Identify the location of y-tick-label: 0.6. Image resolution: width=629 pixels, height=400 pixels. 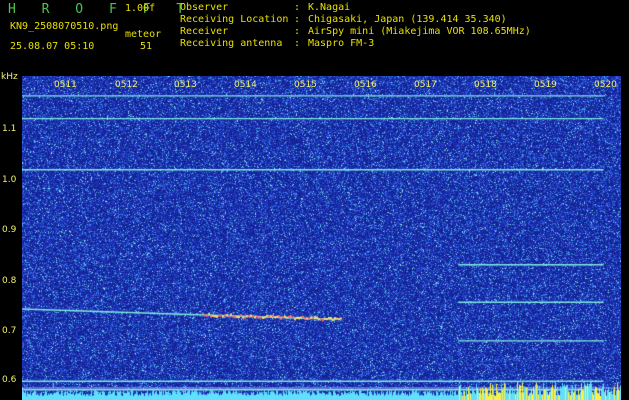
(9, 380).